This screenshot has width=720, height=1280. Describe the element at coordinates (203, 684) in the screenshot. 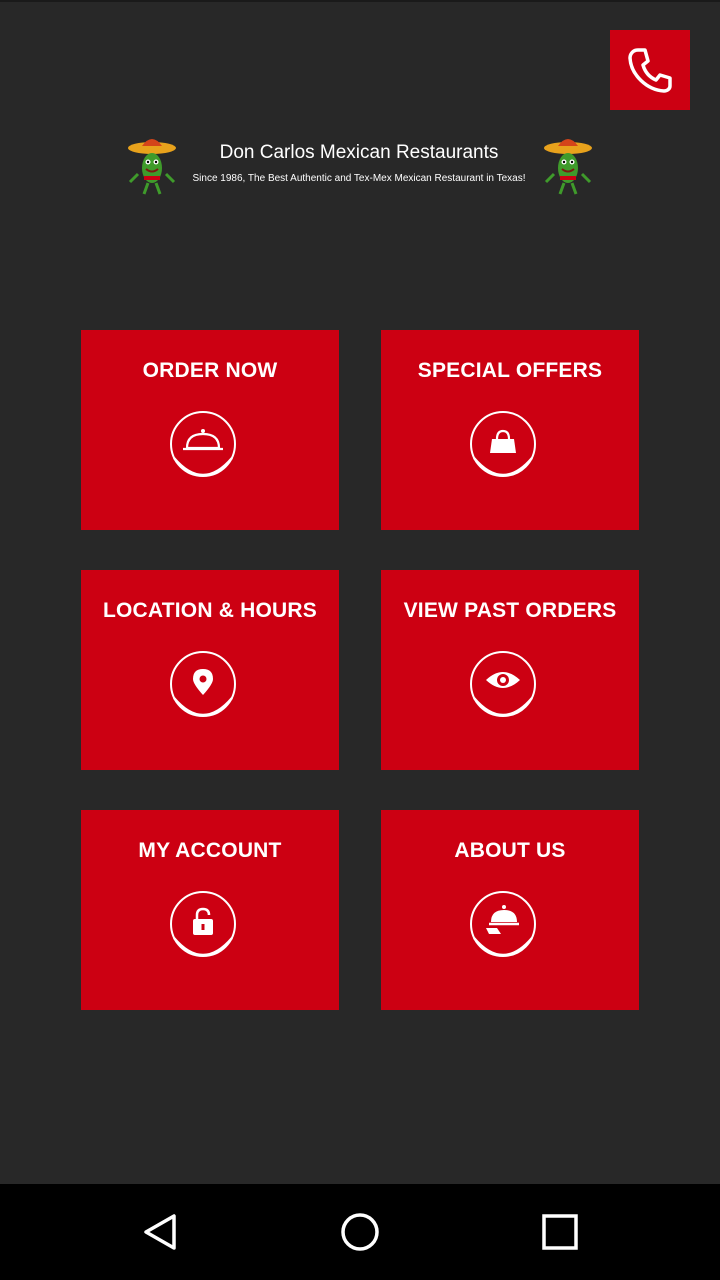

I see `location-pin-icon` at that location.